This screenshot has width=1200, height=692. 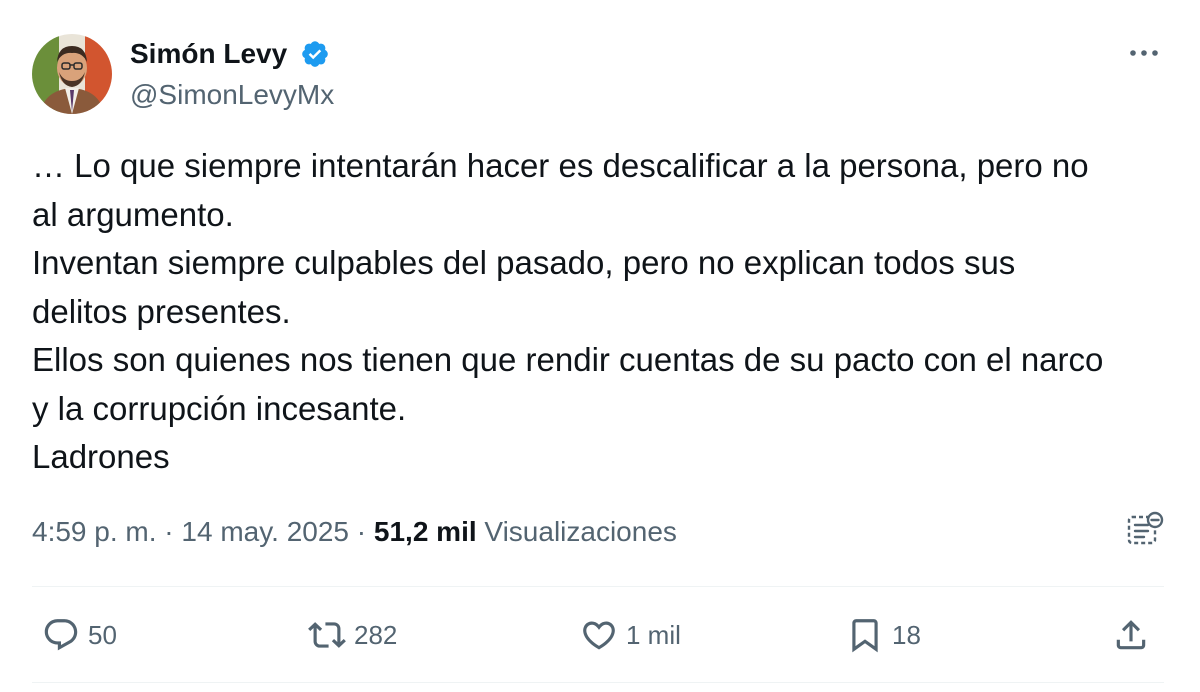 What do you see at coordinates (79, 635) in the screenshot?
I see `reply-button: 50` at bounding box center [79, 635].